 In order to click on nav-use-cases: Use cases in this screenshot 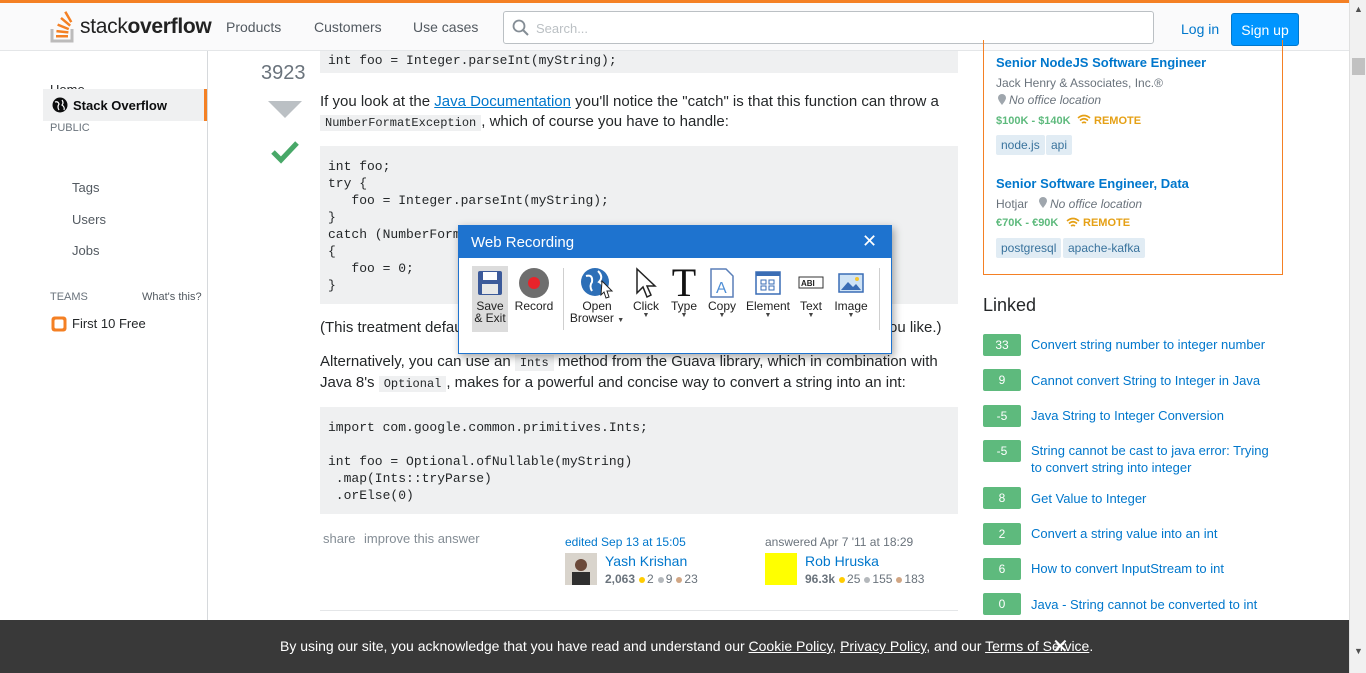, I will do `click(445, 27)`.